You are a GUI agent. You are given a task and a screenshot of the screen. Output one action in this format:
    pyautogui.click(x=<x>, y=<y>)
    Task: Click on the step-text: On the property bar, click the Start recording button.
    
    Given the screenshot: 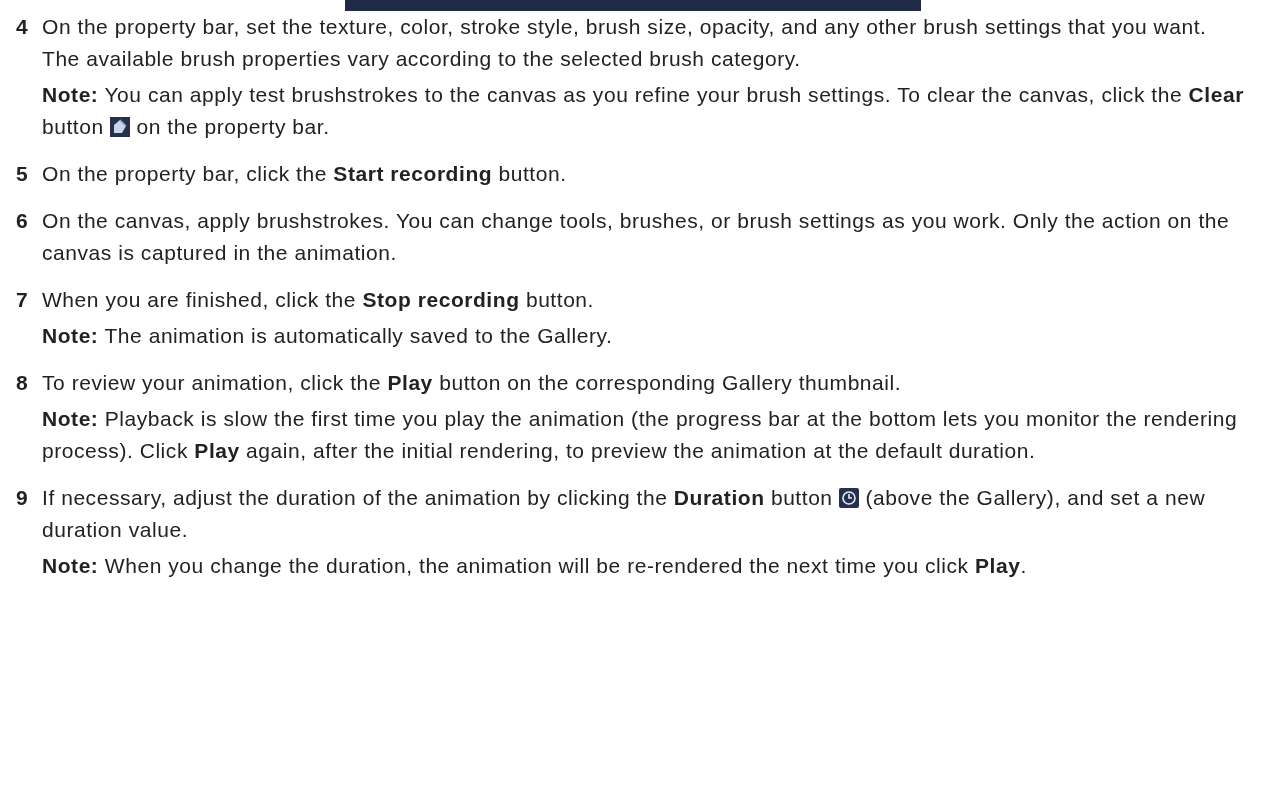 What is the action you would take?
    pyautogui.click(x=305, y=174)
    